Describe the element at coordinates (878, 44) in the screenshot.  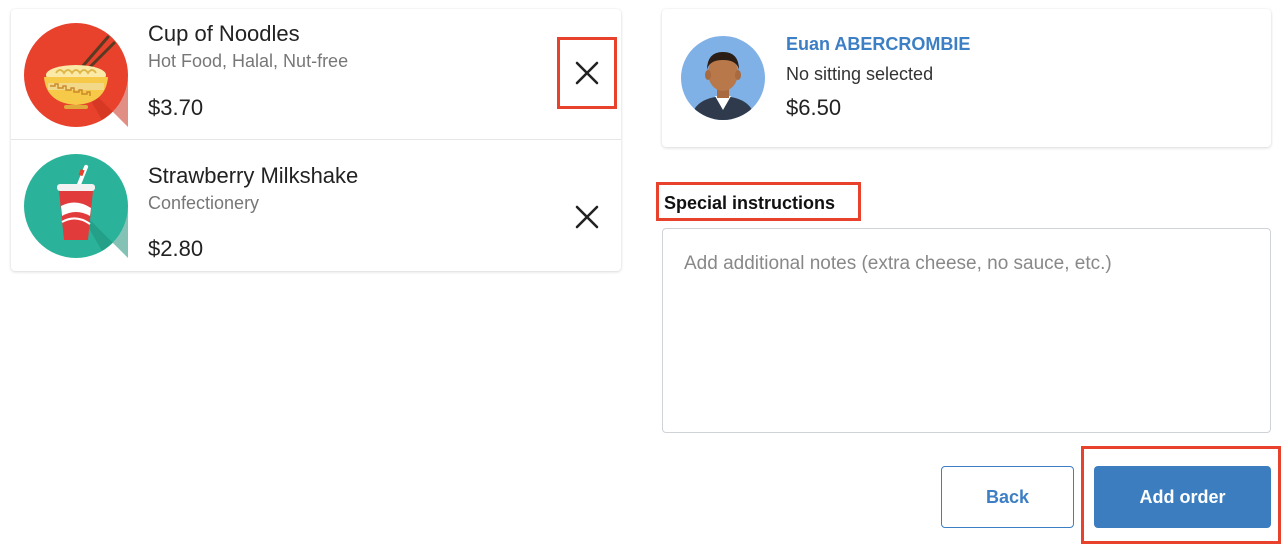
I see `student-name: Euan ABERCROMBIE` at that location.